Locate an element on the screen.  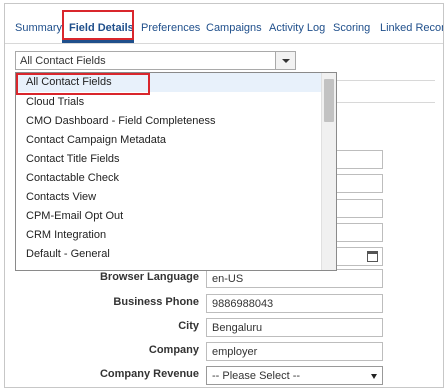
company-revenue-value: -- Please Select -- is located at coordinates (256, 376).